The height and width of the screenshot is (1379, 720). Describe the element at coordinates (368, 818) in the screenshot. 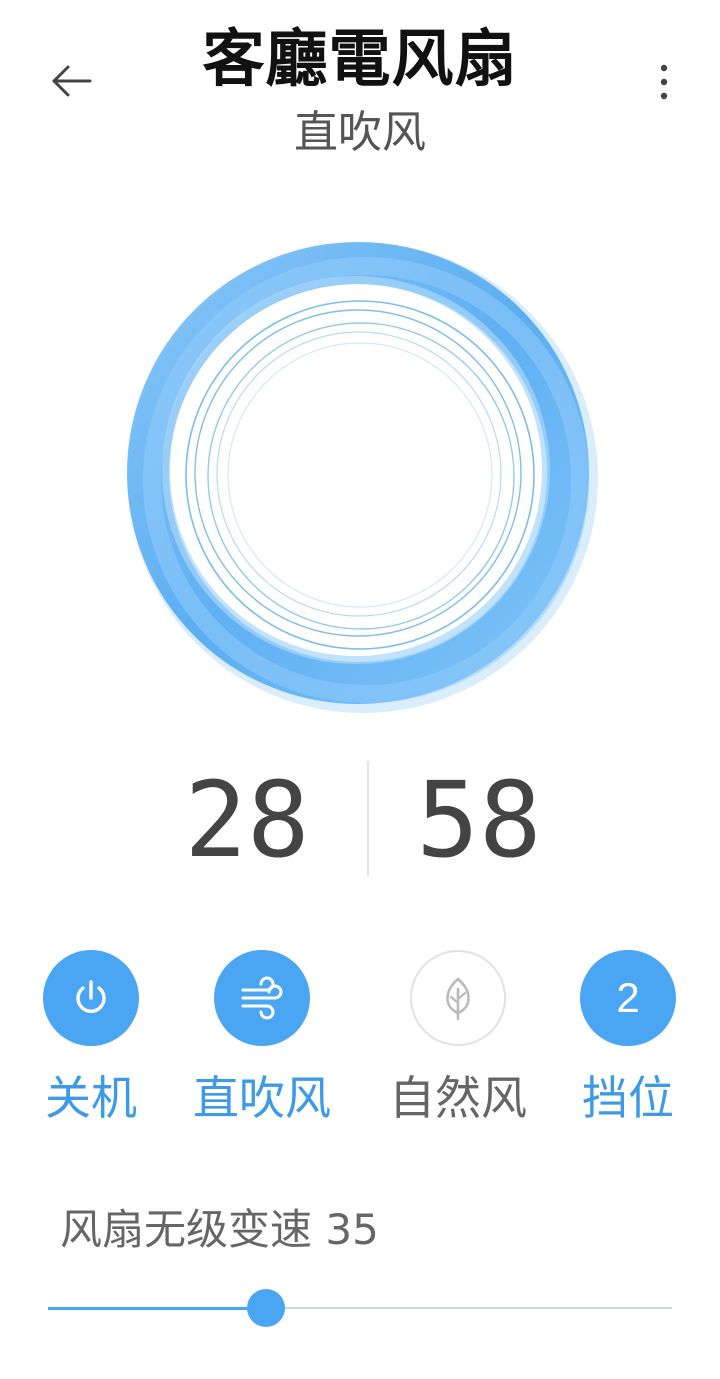

I see `readout-divider` at that location.